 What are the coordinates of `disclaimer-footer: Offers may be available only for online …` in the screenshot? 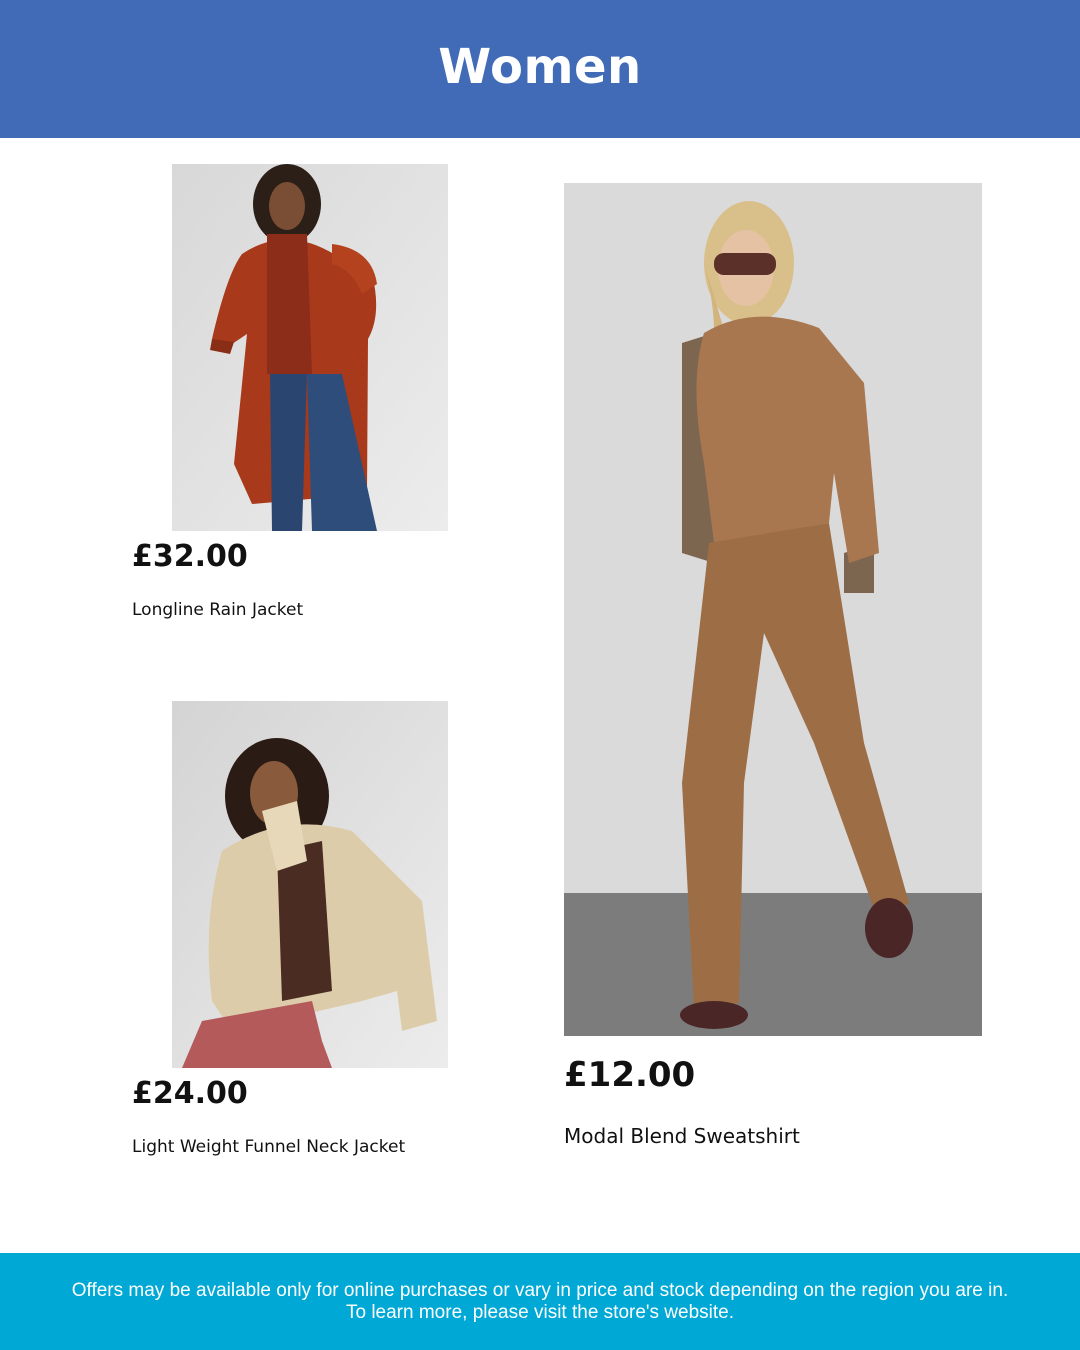 It's located at (540, 1301).